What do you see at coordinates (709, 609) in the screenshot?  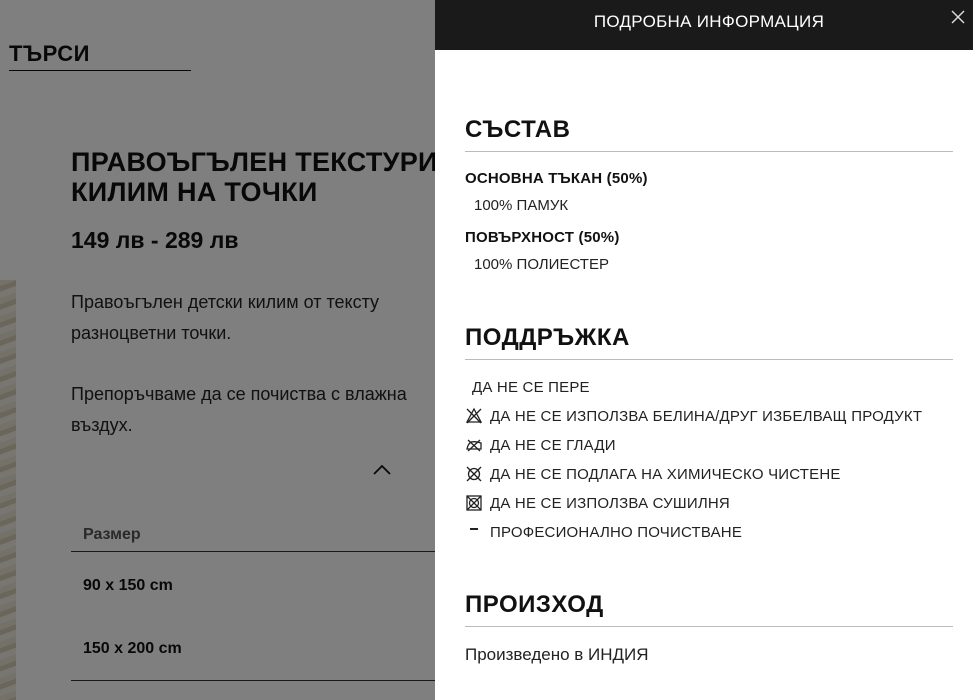 I see `origin-heading: ПРОИЗХОД` at bounding box center [709, 609].